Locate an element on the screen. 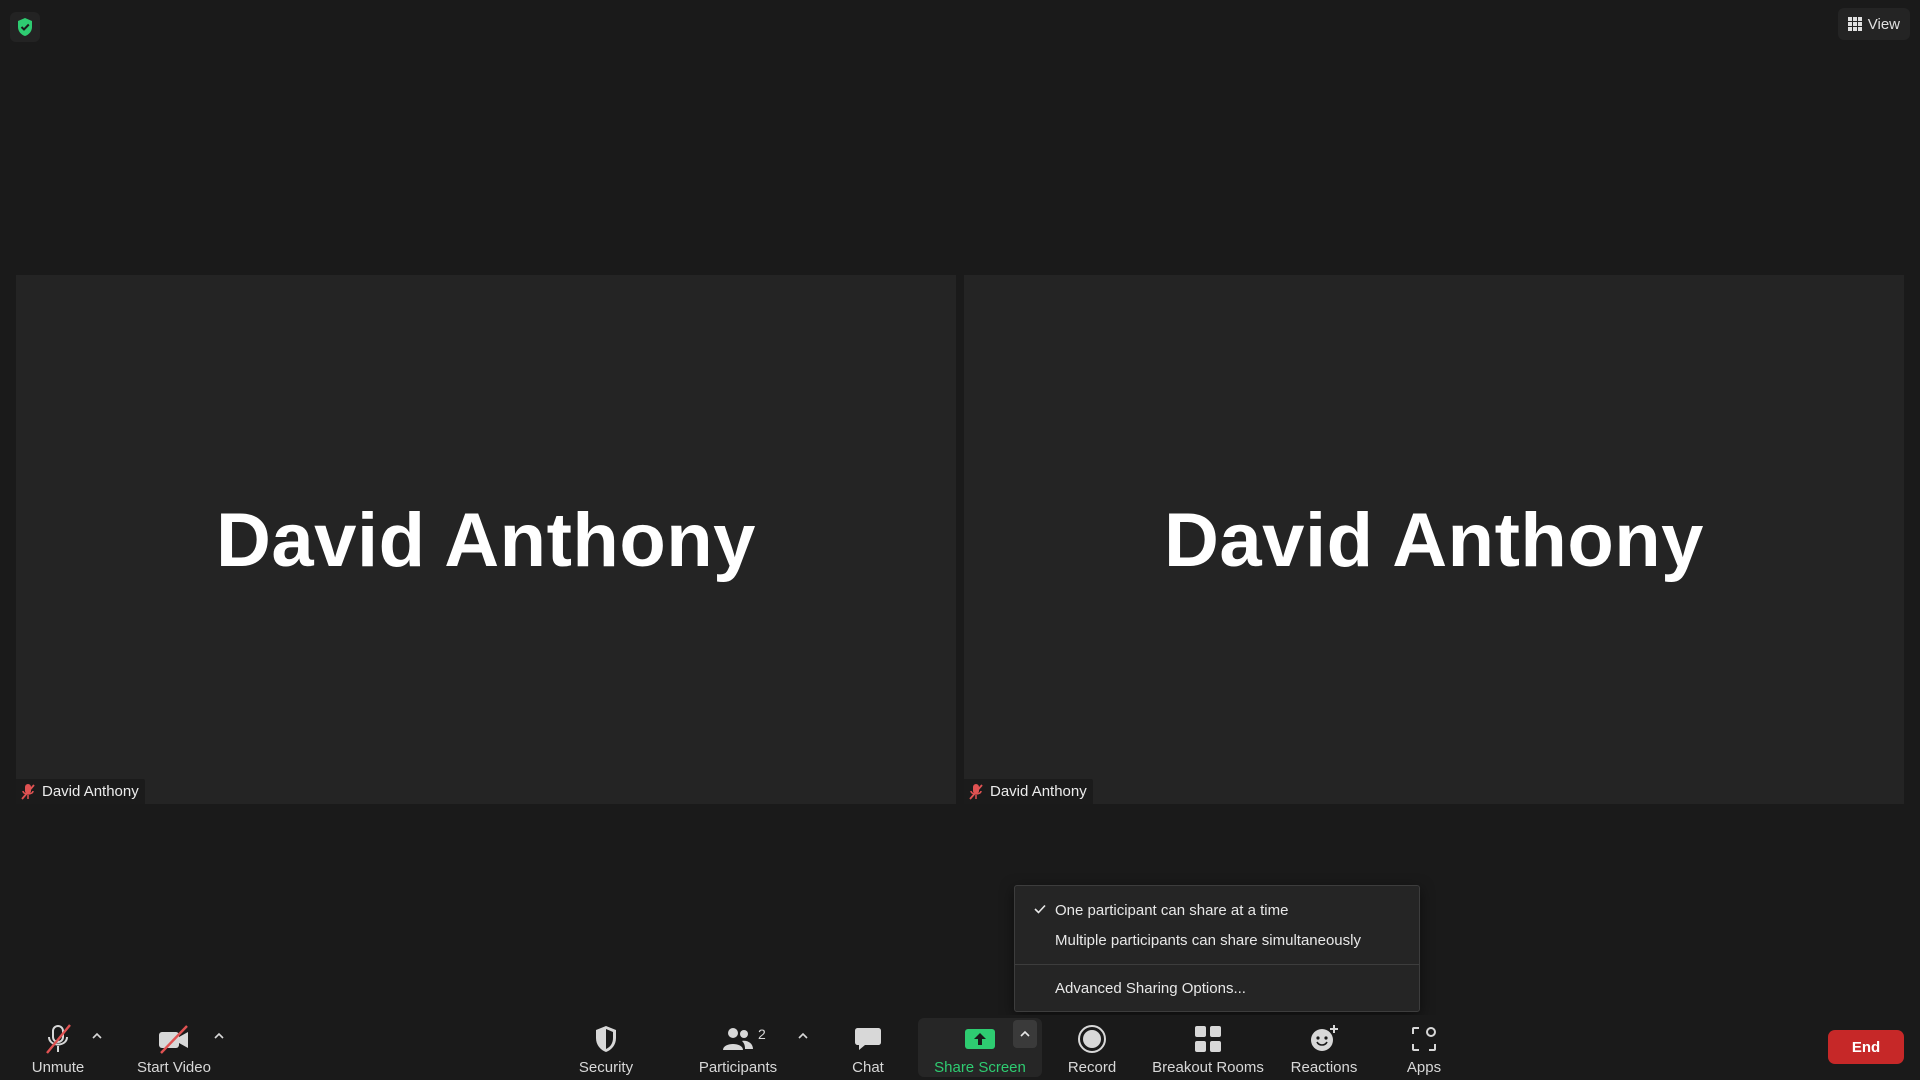 The image size is (1920, 1080). apps-icon is located at coordinates (1424, 1039).